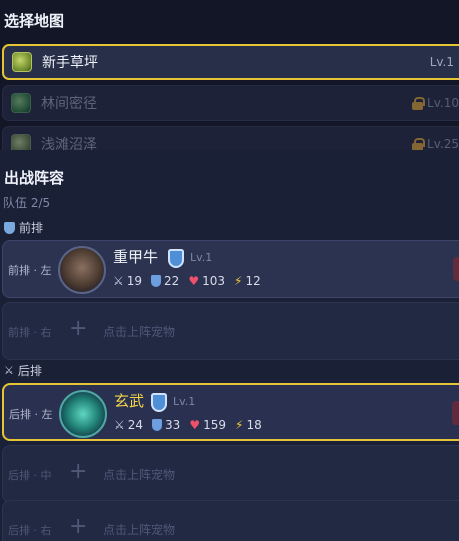 Image resolution: width=459 pixels, height=541 pixels. What do you see at coordinates (30, 475) in the screenshot?
I see `slot-position-label: 后排 · 中` at bounding box center [30, 475].